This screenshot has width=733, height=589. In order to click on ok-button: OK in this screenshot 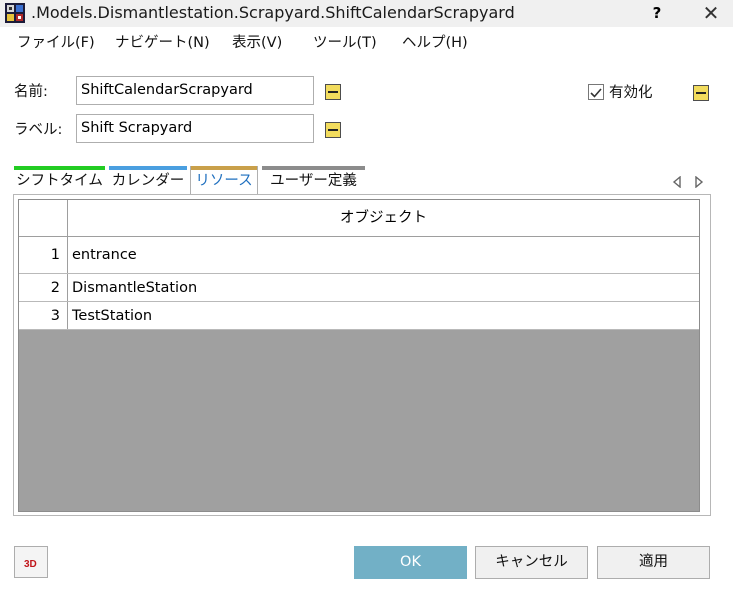, I will do `click(410, 562)`.